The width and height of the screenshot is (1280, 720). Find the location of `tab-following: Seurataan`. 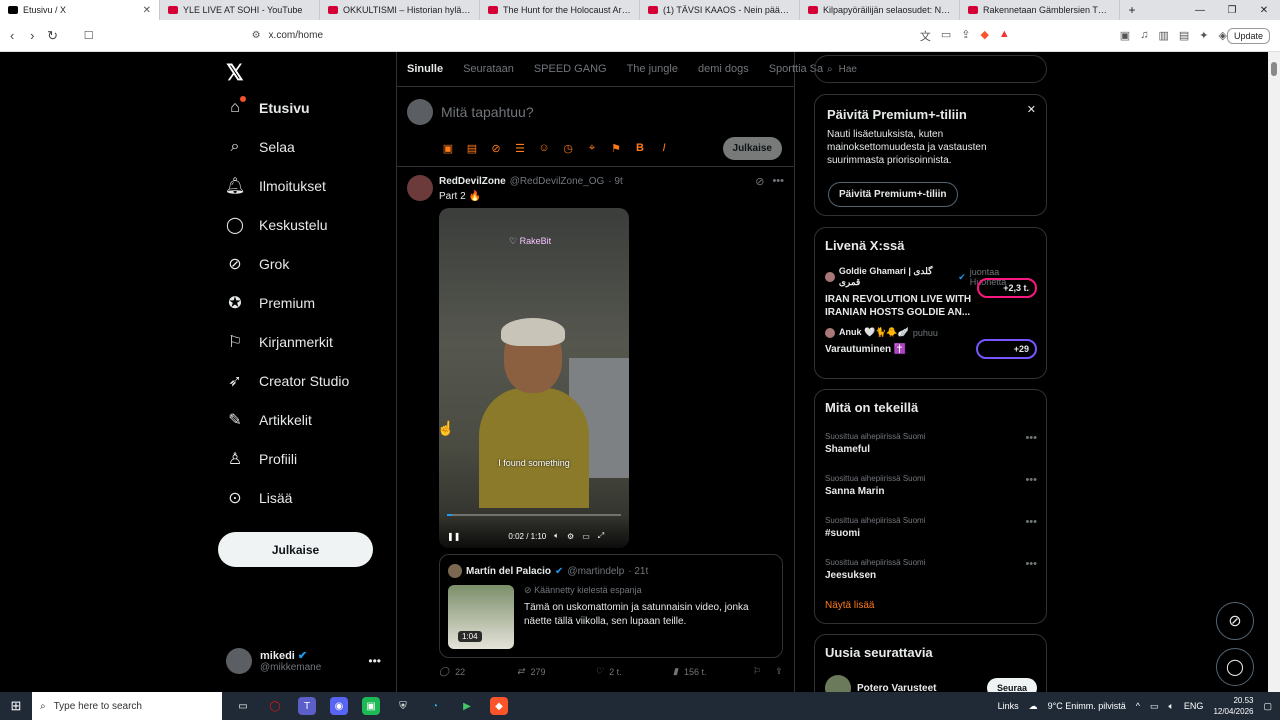

tab-following: Seurataan is located at coordinates (488, 69).